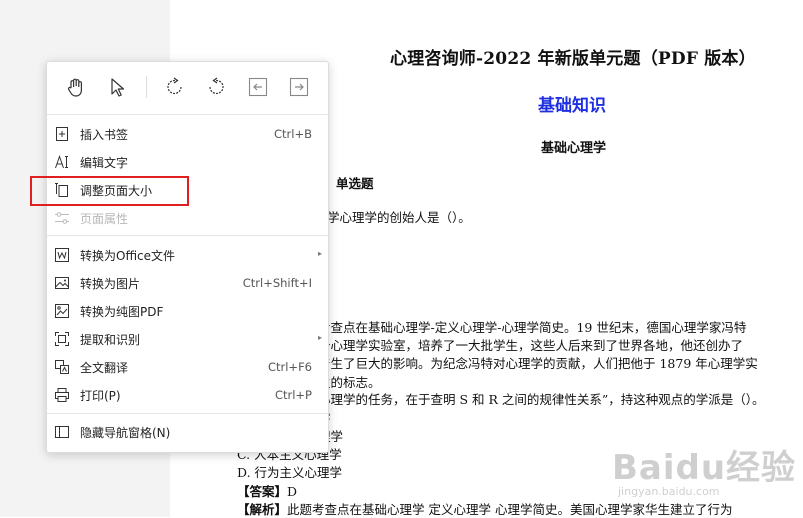  Describe the element at coordinates (293, 134) in the screenshot. I see `menu-item-shortcut: Ctrl+B` at that location.